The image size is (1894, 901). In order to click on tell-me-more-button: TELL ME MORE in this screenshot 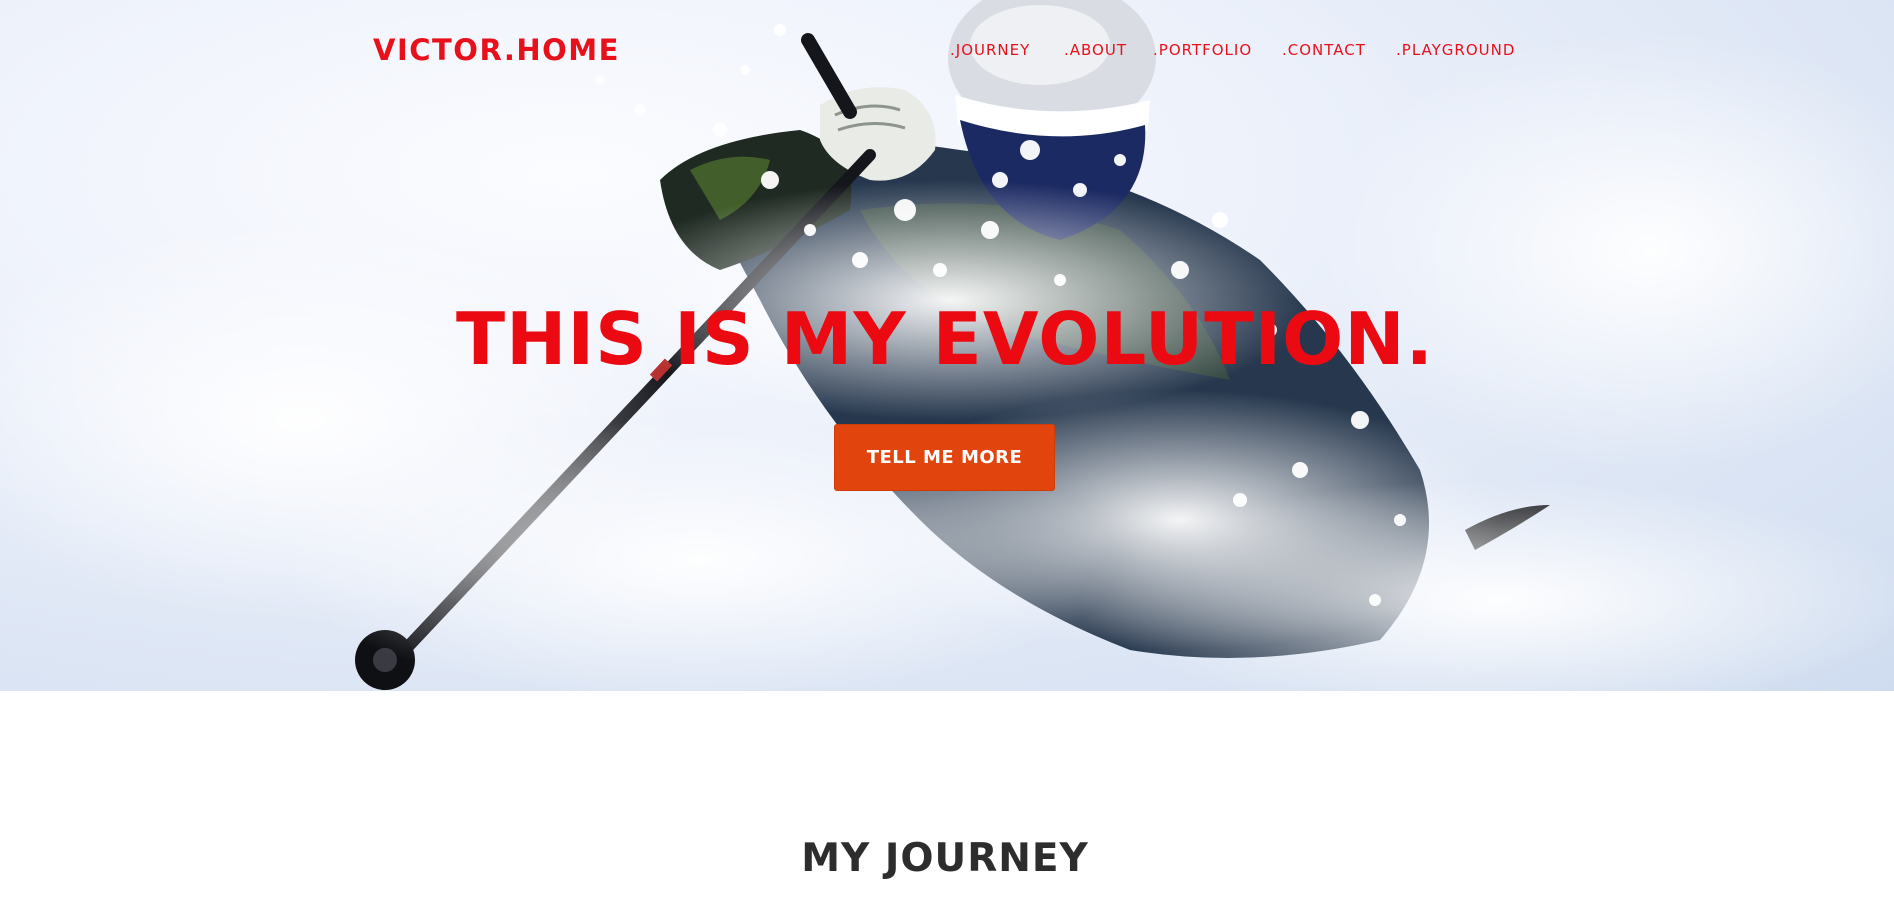, I will do `click(944, 457)`.